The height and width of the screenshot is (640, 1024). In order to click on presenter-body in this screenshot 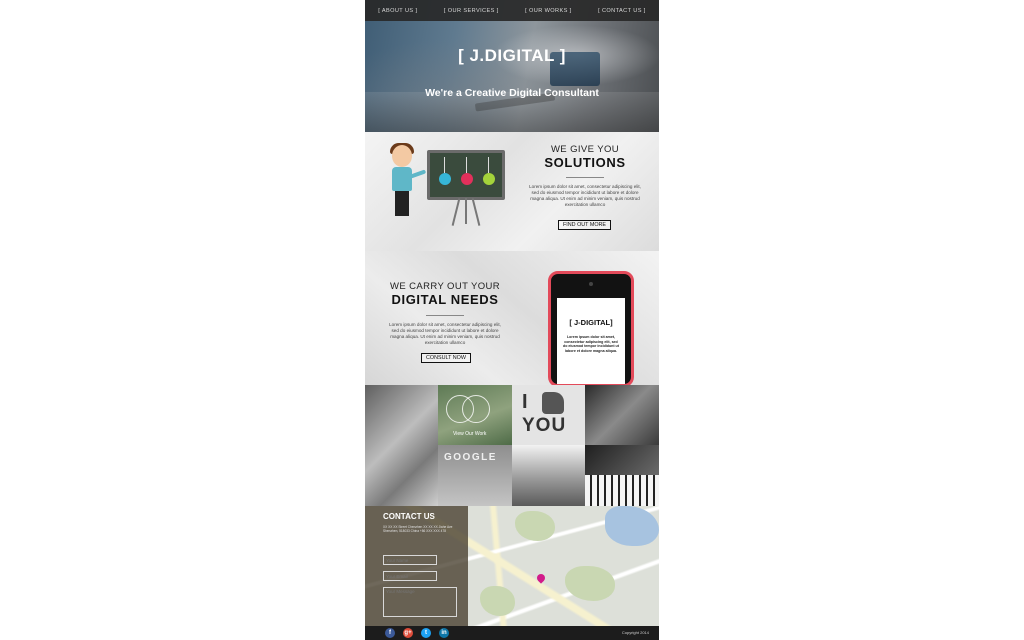, I will do `click(402, 179)`.